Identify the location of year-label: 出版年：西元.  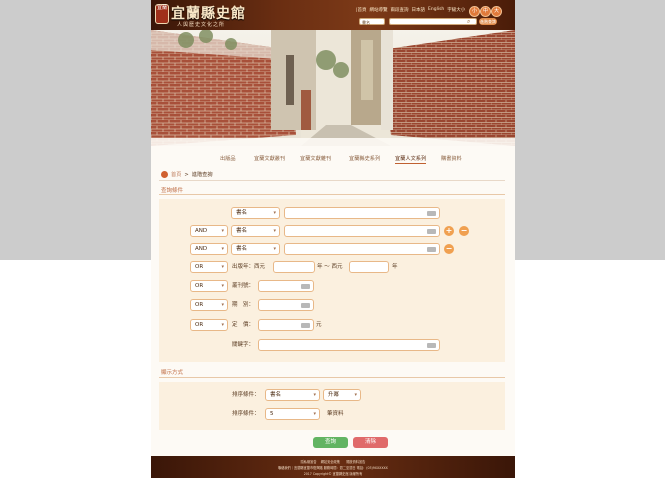
(249, 267).